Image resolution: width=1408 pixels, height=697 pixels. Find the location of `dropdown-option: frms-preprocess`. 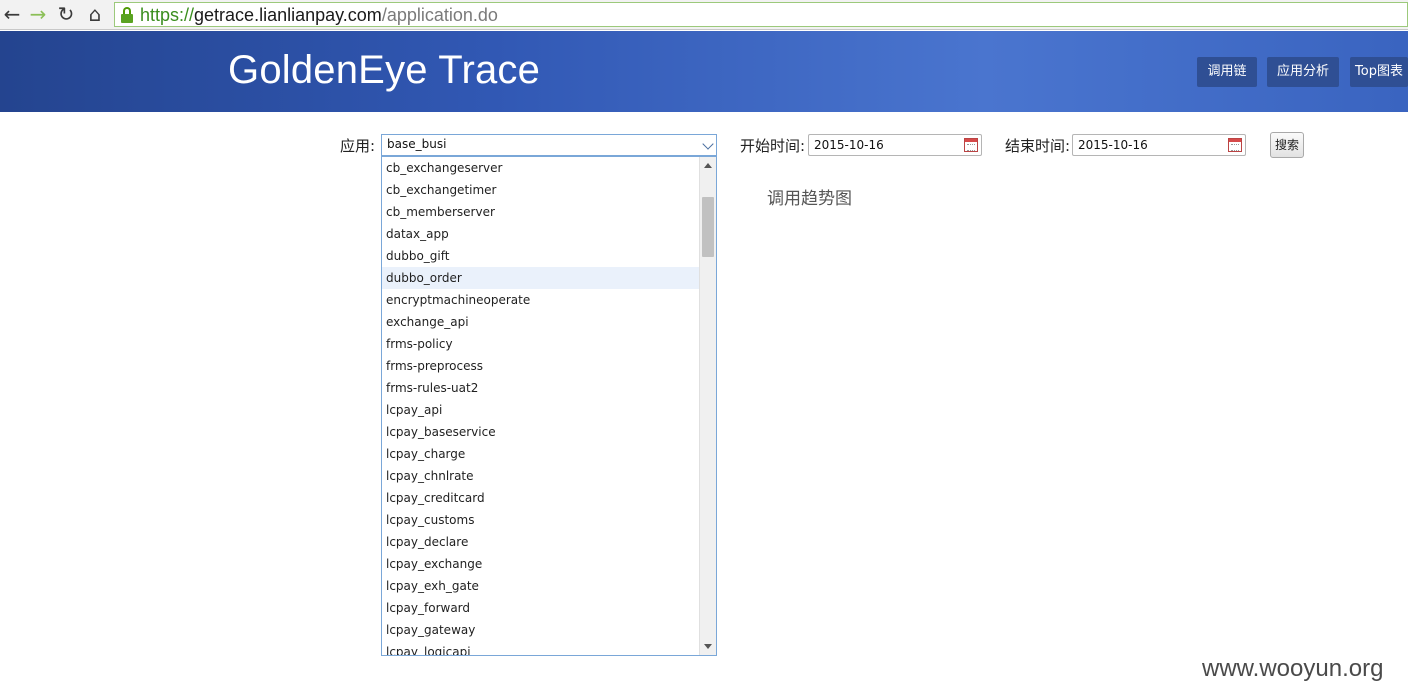

dropdown-option: frms-preprocess is located at coordinates (541, 366).